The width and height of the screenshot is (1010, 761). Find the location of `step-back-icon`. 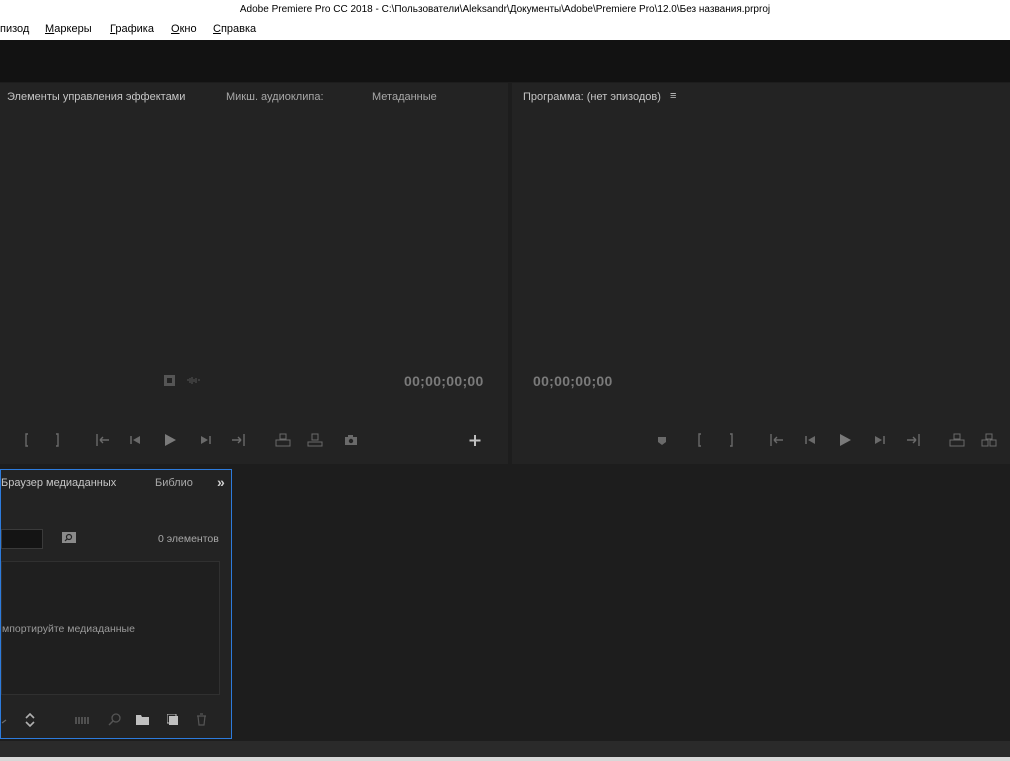

step-back-icon is located at coordinates (135, 440).